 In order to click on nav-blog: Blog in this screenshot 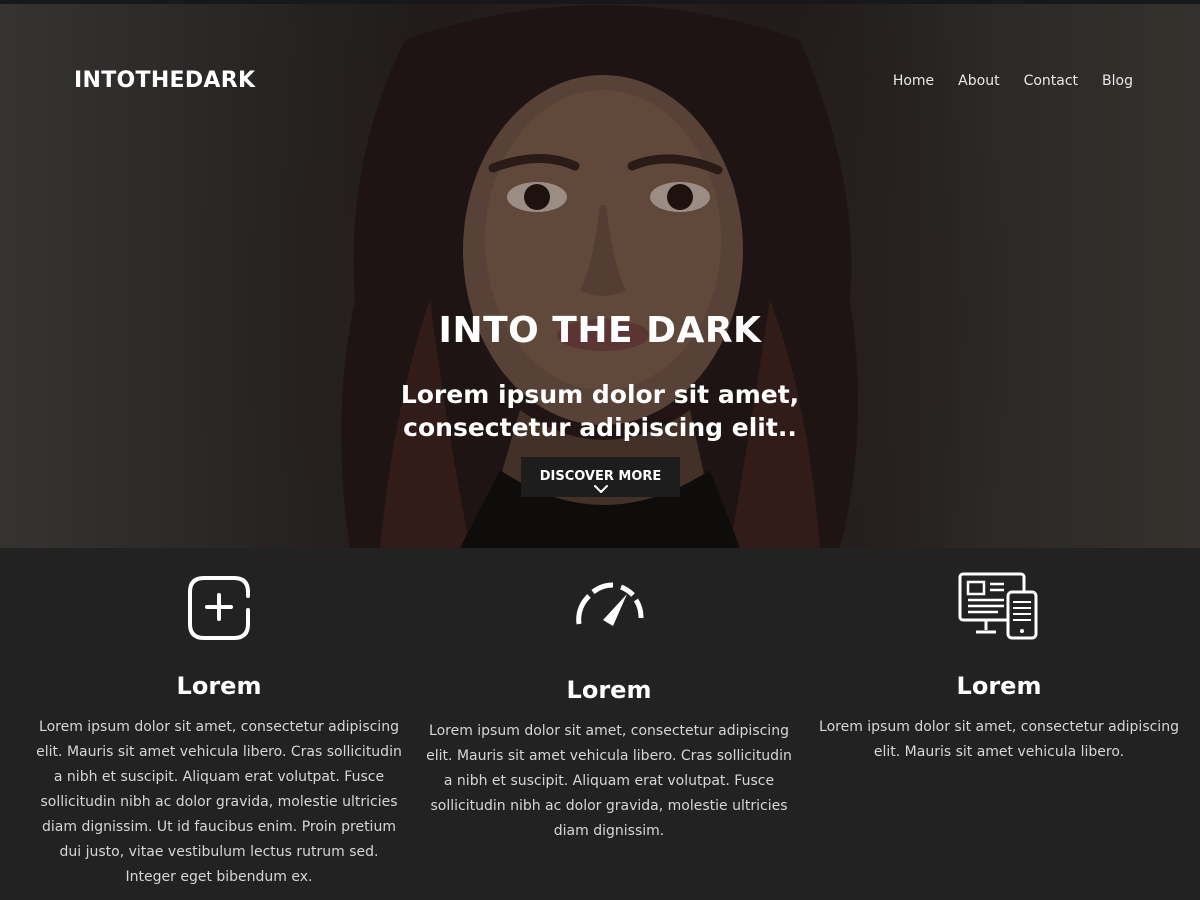, I will do `click(1117, 81)`.